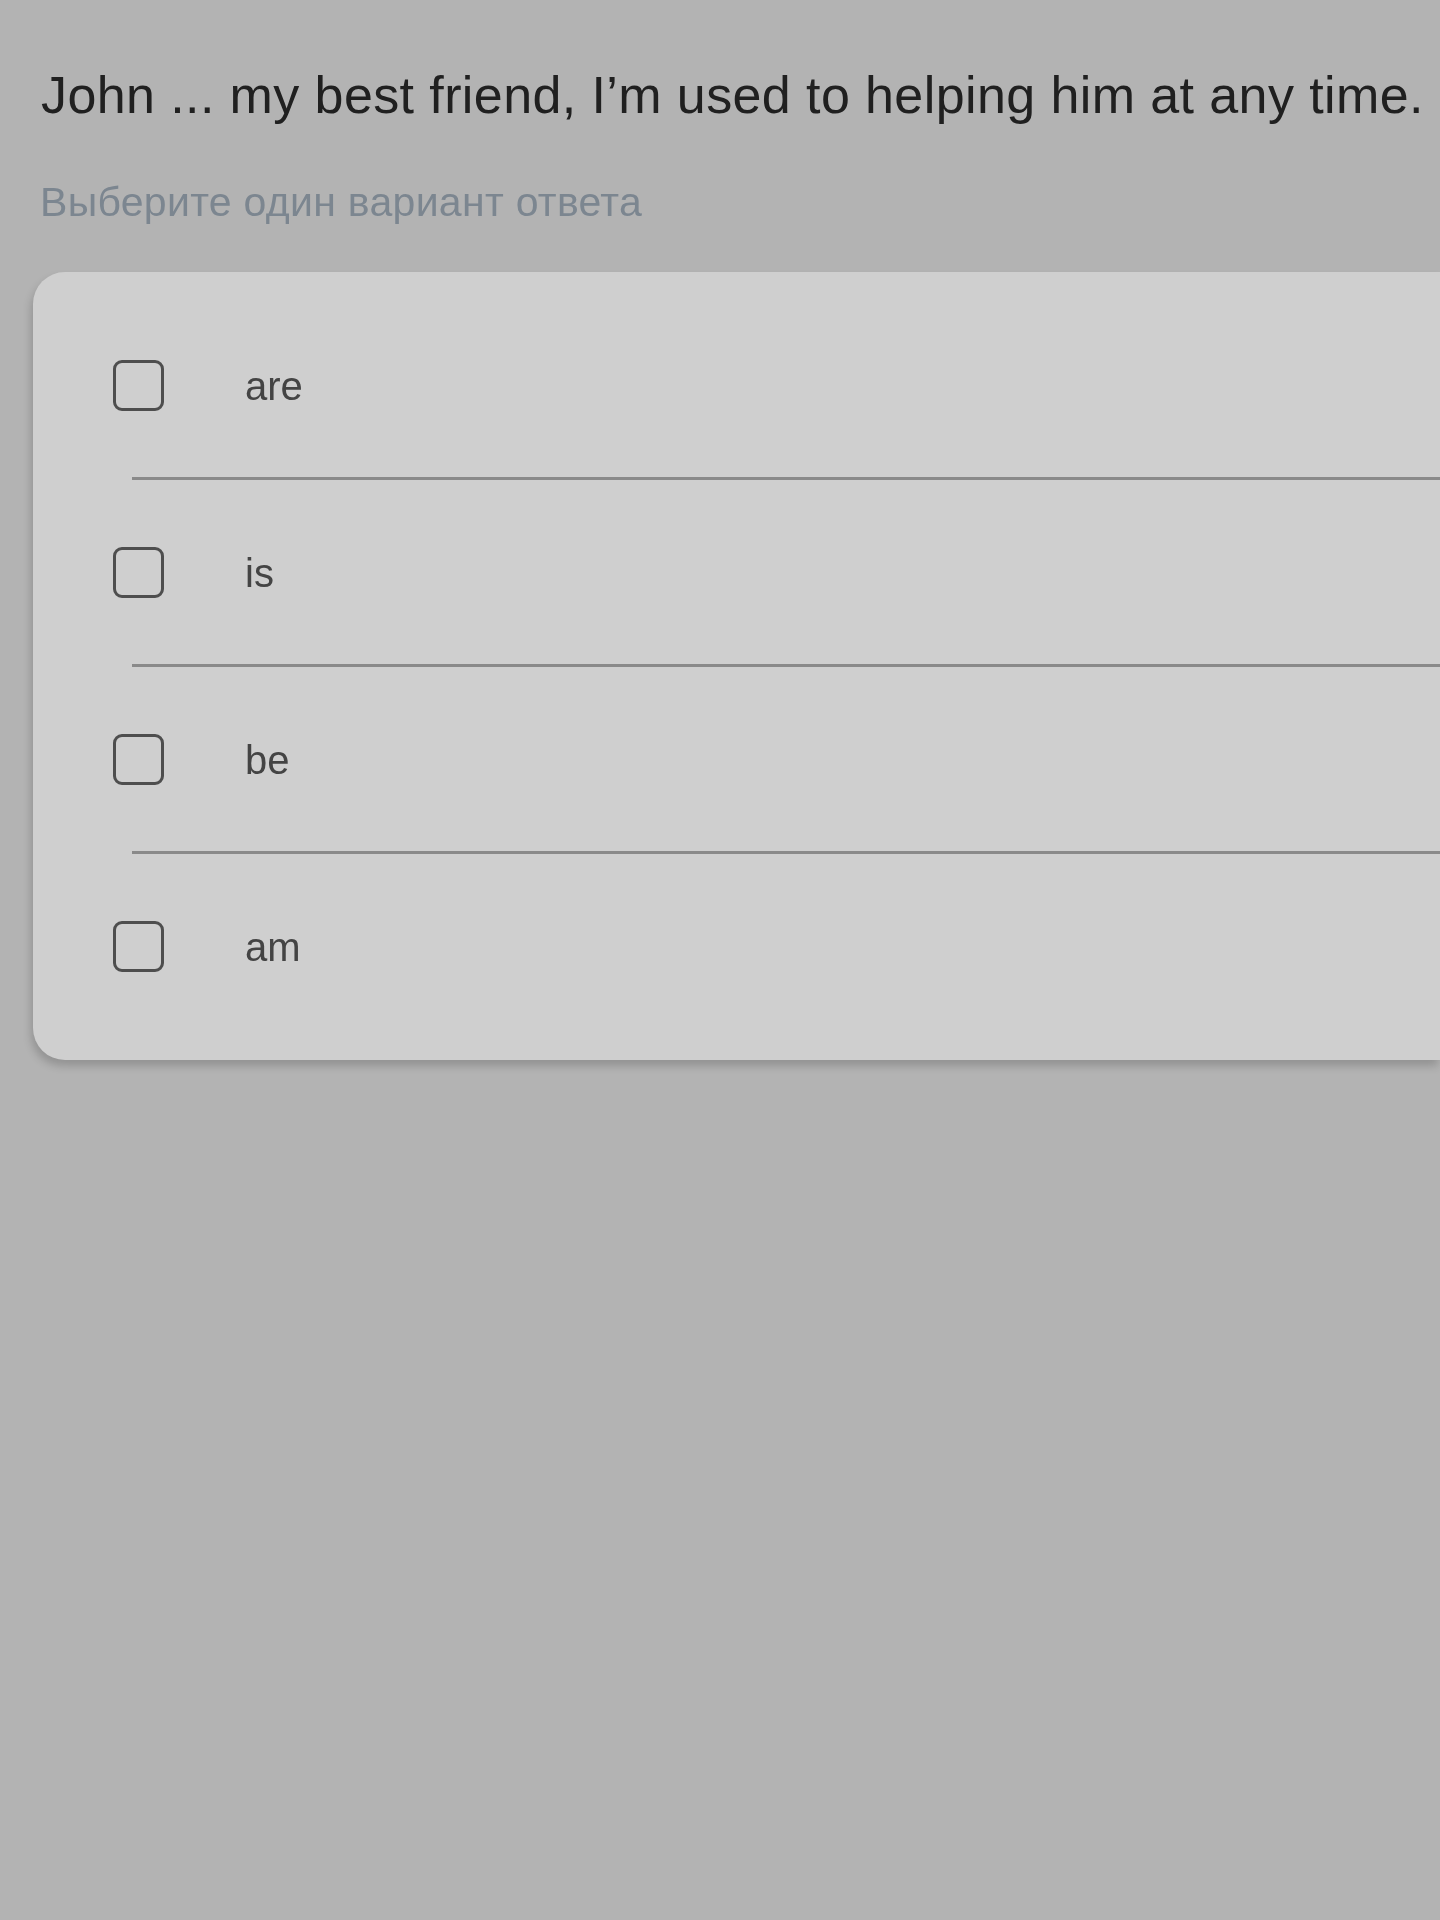 The height and width of the screenshot is (1920, 1440). What do you see at coordinates (259, 573) in the screenshot?
I see `option-label: is` at bounding box center [259, 573].